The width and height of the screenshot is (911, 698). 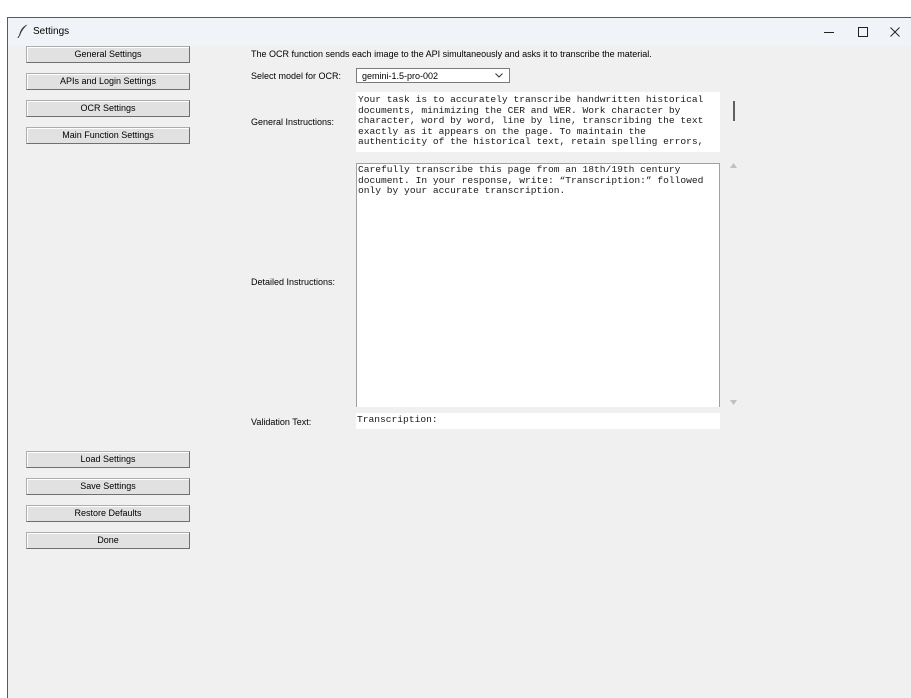 What do you see at coordinates (459, 32) in the screenshot?
I see `title-bar: Settings` at bounding box center [459, 32].